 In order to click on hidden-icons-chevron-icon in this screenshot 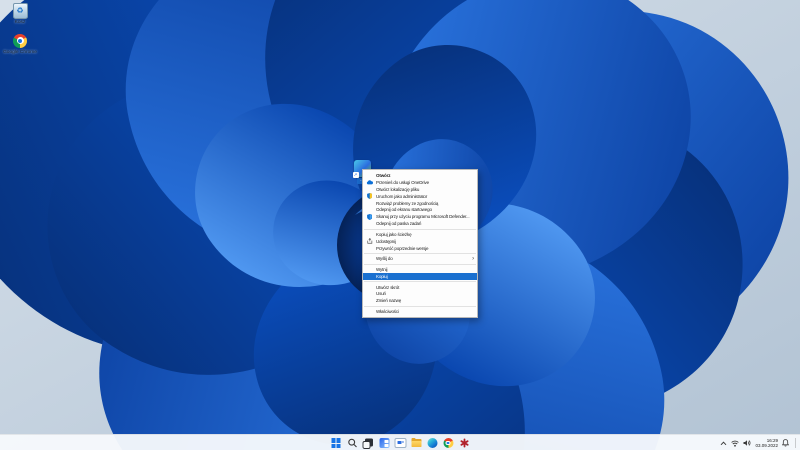, I will do `click(723, 443)`.